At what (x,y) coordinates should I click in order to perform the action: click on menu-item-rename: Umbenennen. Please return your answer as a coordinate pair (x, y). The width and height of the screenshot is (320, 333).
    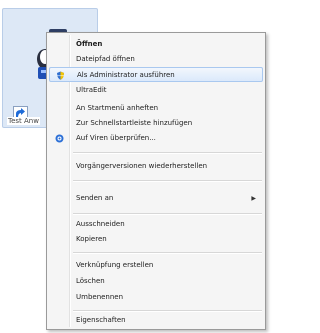
    Looking at the image, I should click on (156, 297).